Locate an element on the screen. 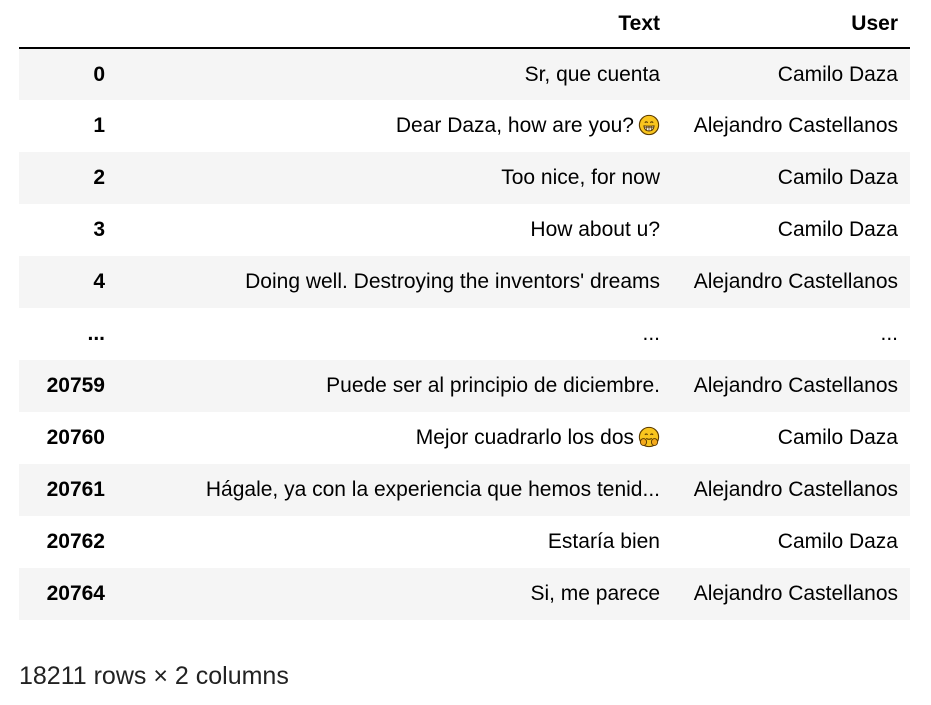 This screenshot has width=931, height=705. table-row: 20764 Si, me parece Alejandro Castellanos is located at coordinates (464, 594).